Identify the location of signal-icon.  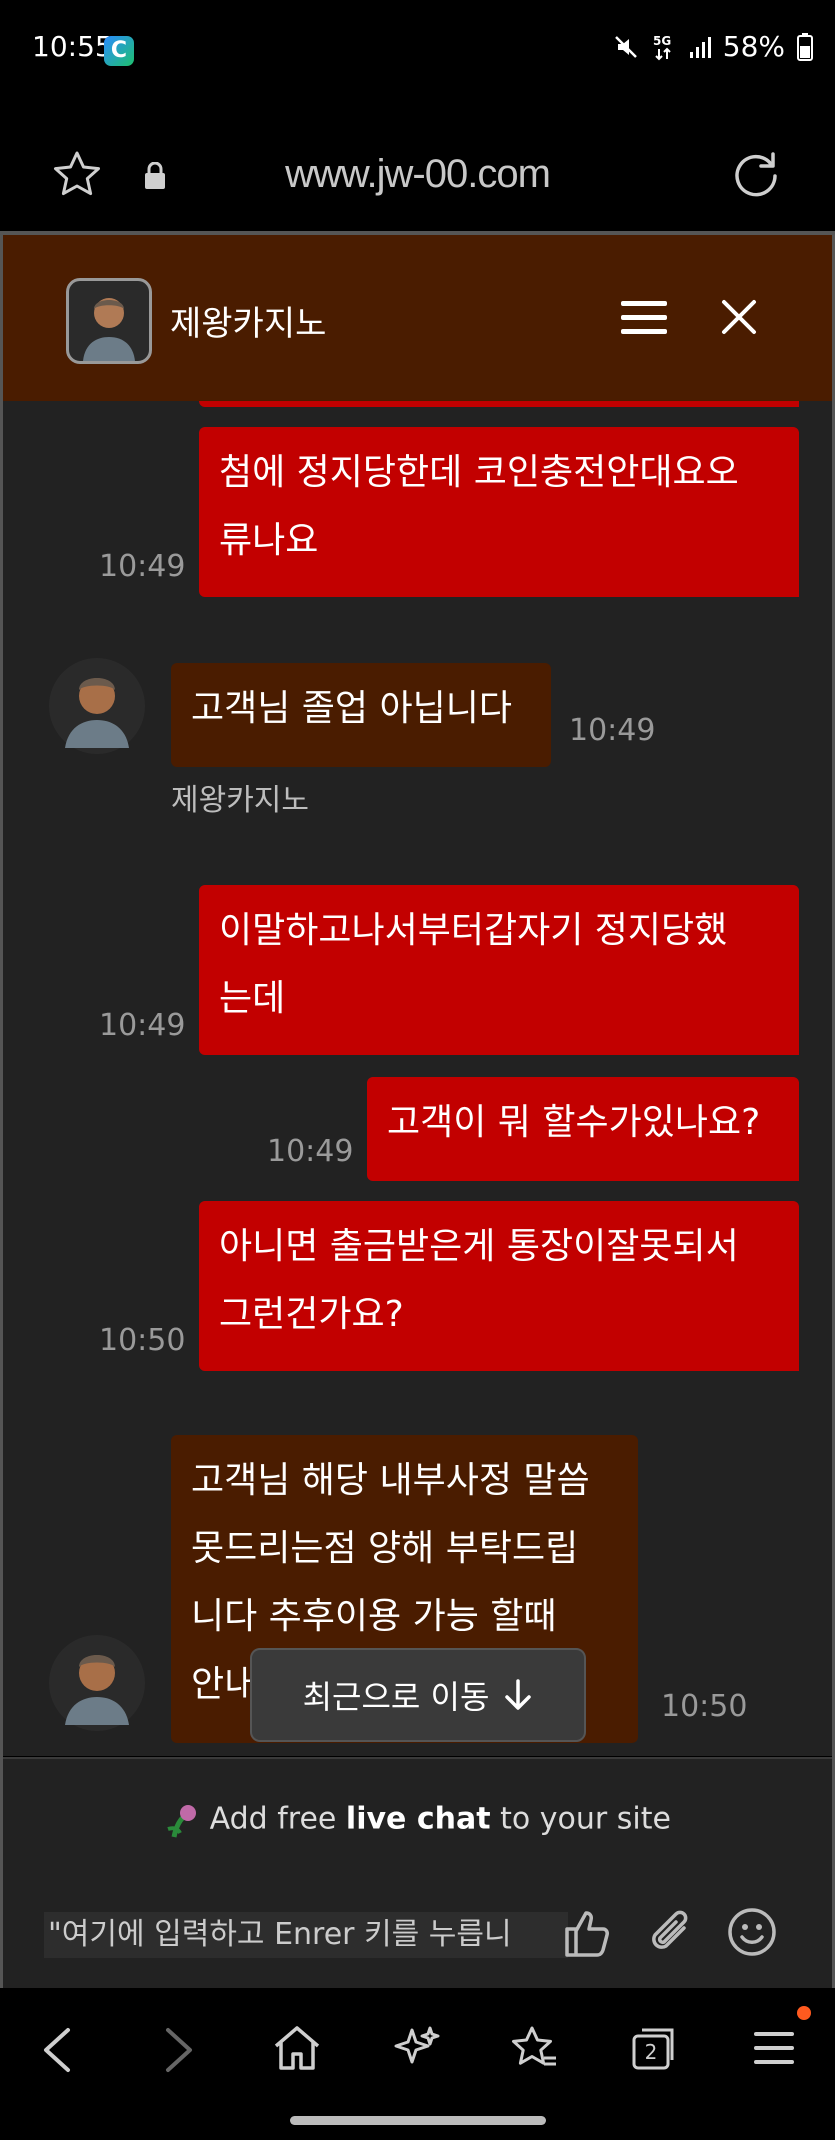
(700, 47).